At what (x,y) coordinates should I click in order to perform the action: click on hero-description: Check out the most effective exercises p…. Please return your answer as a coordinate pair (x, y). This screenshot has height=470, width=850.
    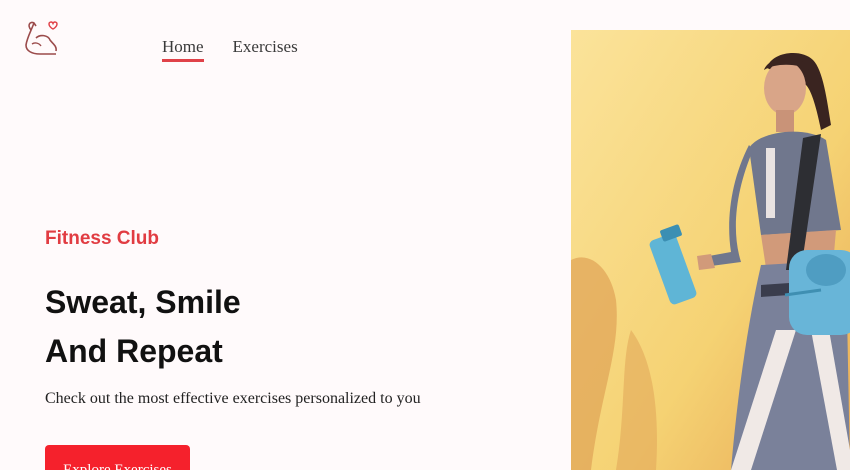
    Looking at the image, I should click on (233, 398).